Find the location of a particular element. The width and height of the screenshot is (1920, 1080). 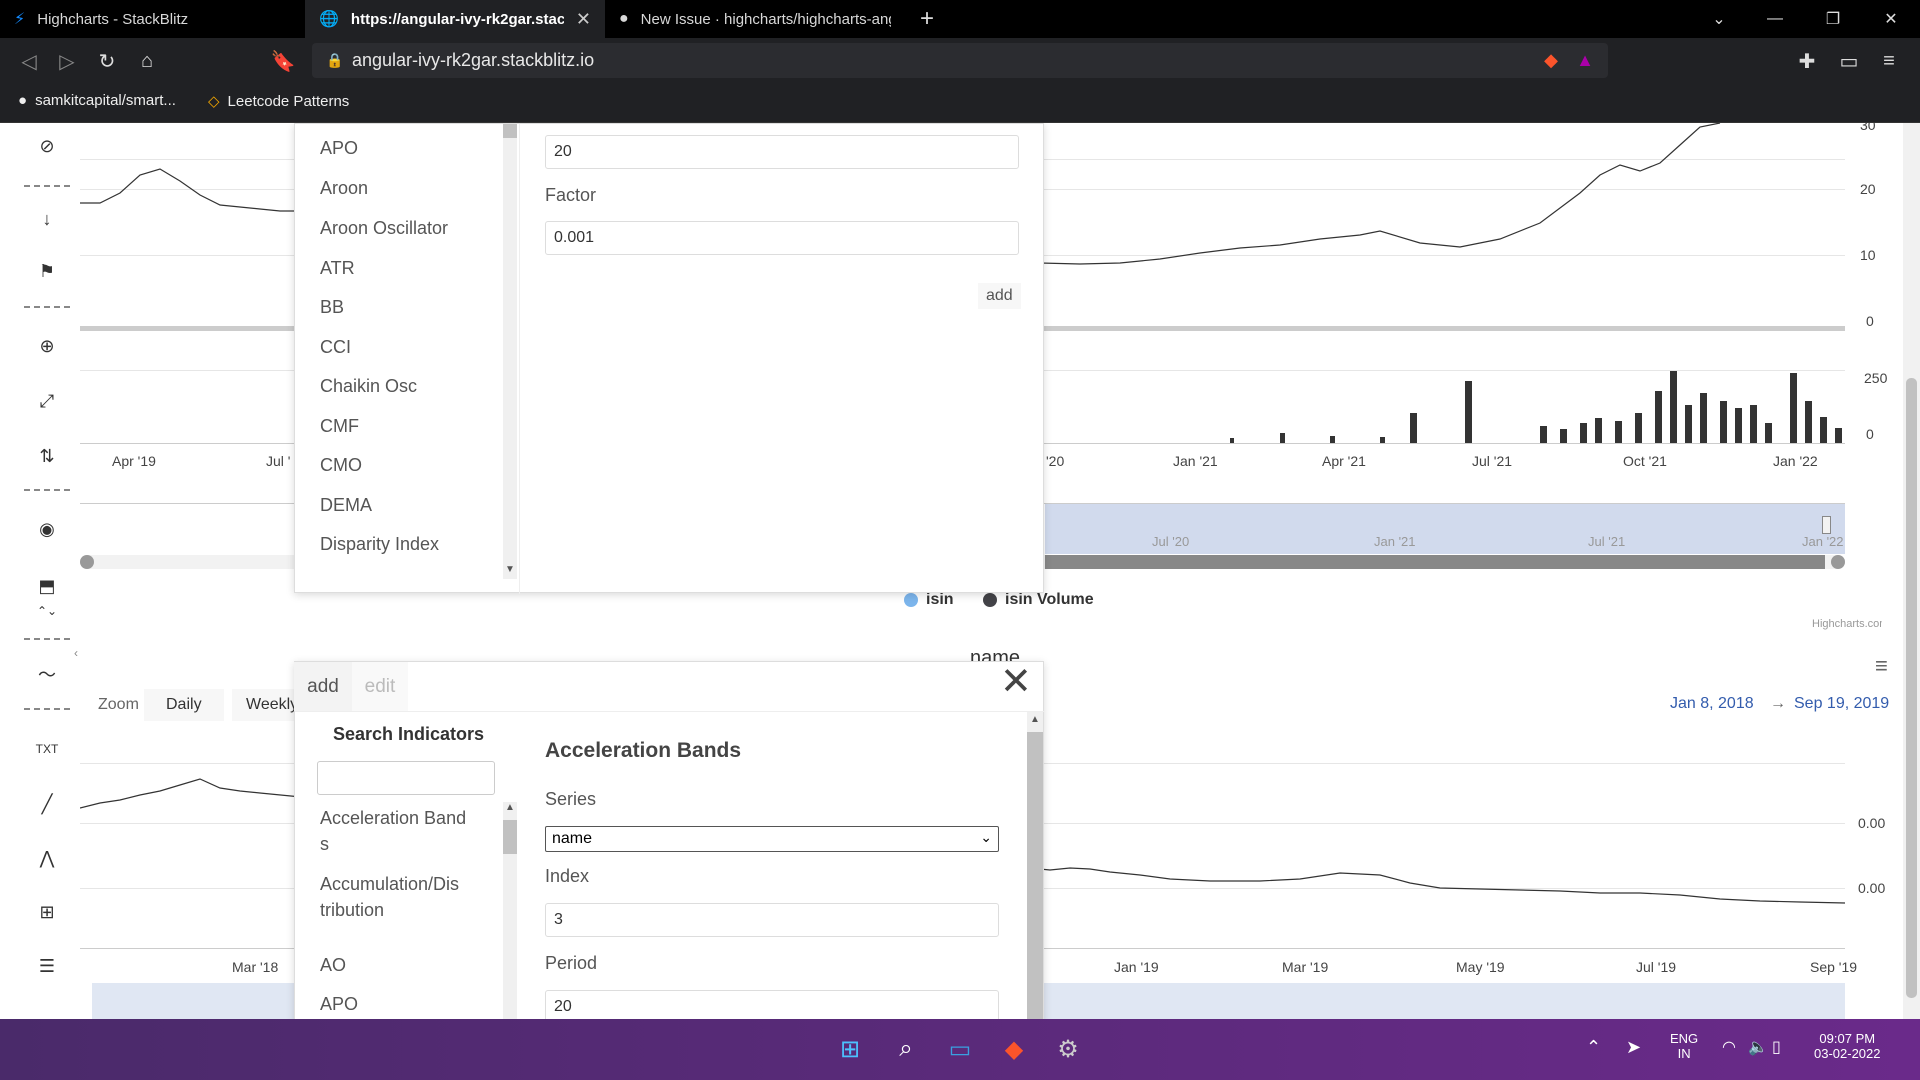

form-scrollbar-thumb is located at coordinates (1035, 875).